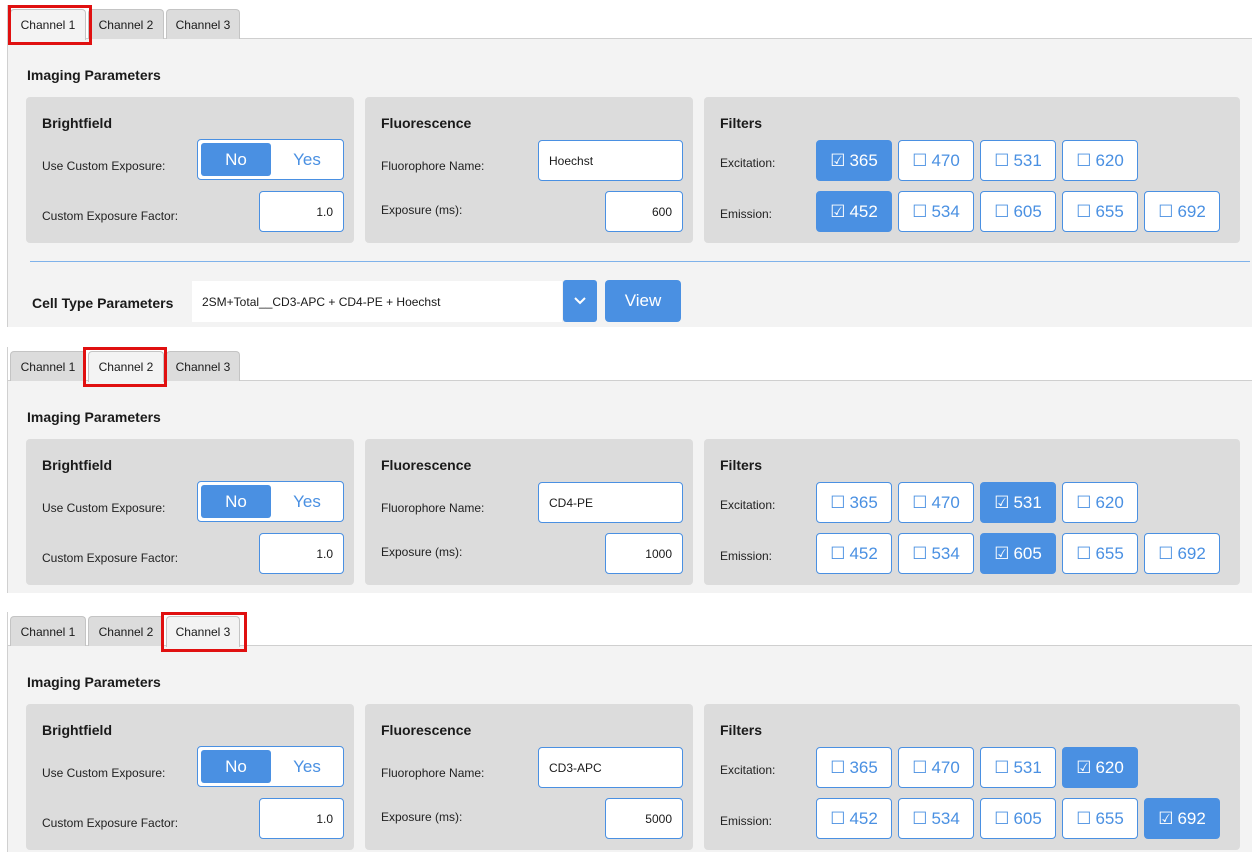 This screenshot has width=1252, height=852. What do you see at coordinates (945, 502) in the screenshot?
I see `filter-value: 470` at bounding box center [945, 502].